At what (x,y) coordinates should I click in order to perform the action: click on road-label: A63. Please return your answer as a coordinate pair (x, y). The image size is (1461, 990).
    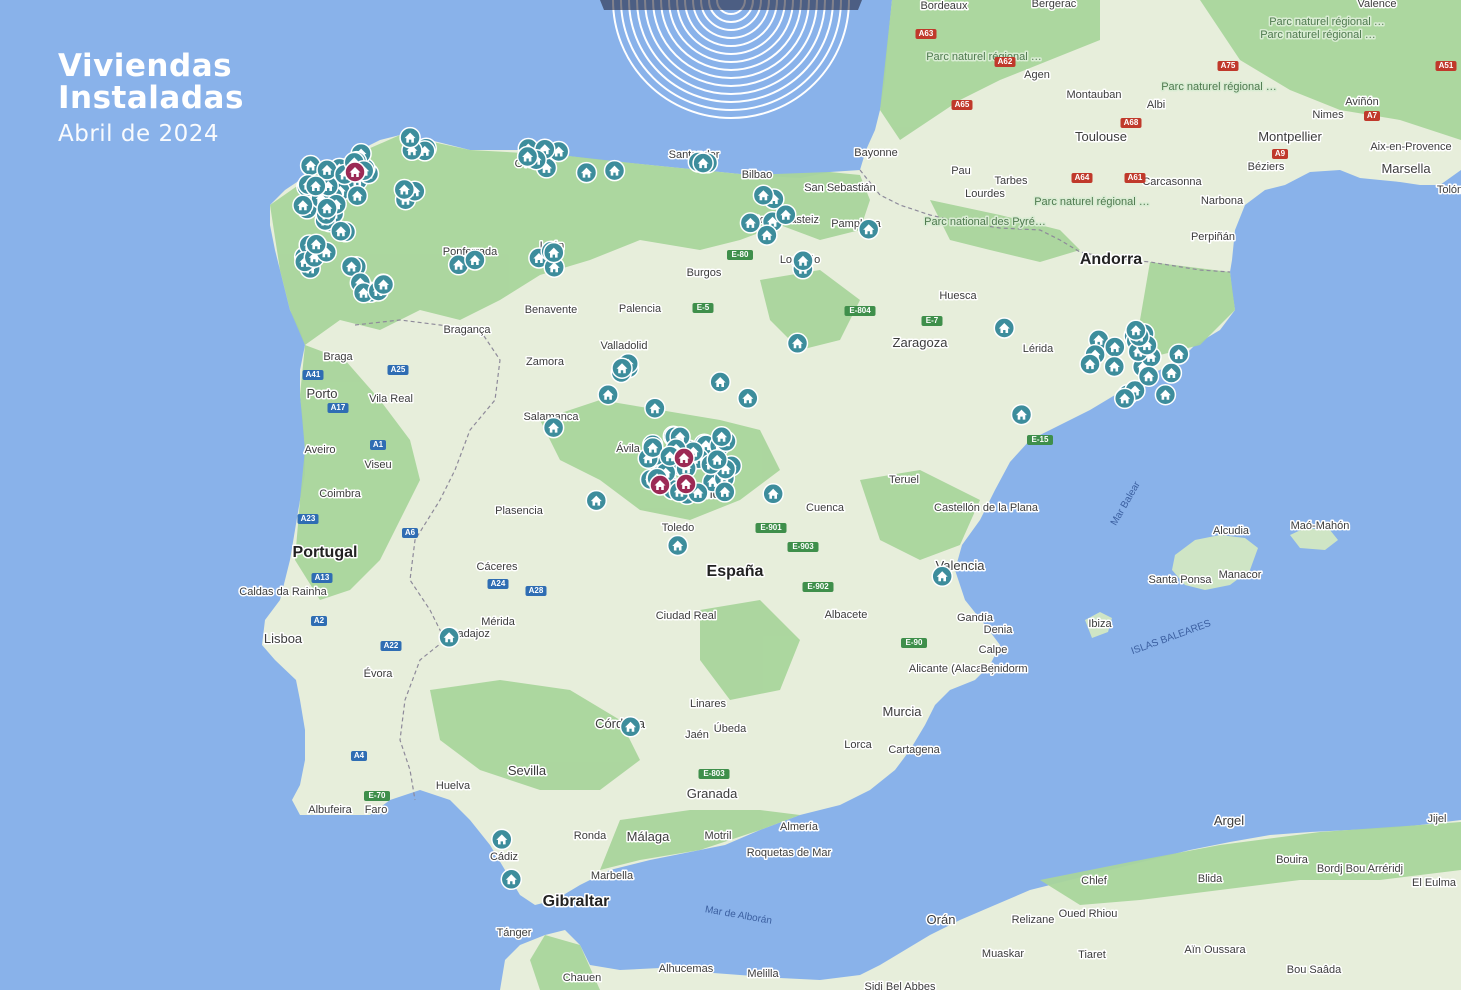
    Looking at the image, I should click on (926, 33).